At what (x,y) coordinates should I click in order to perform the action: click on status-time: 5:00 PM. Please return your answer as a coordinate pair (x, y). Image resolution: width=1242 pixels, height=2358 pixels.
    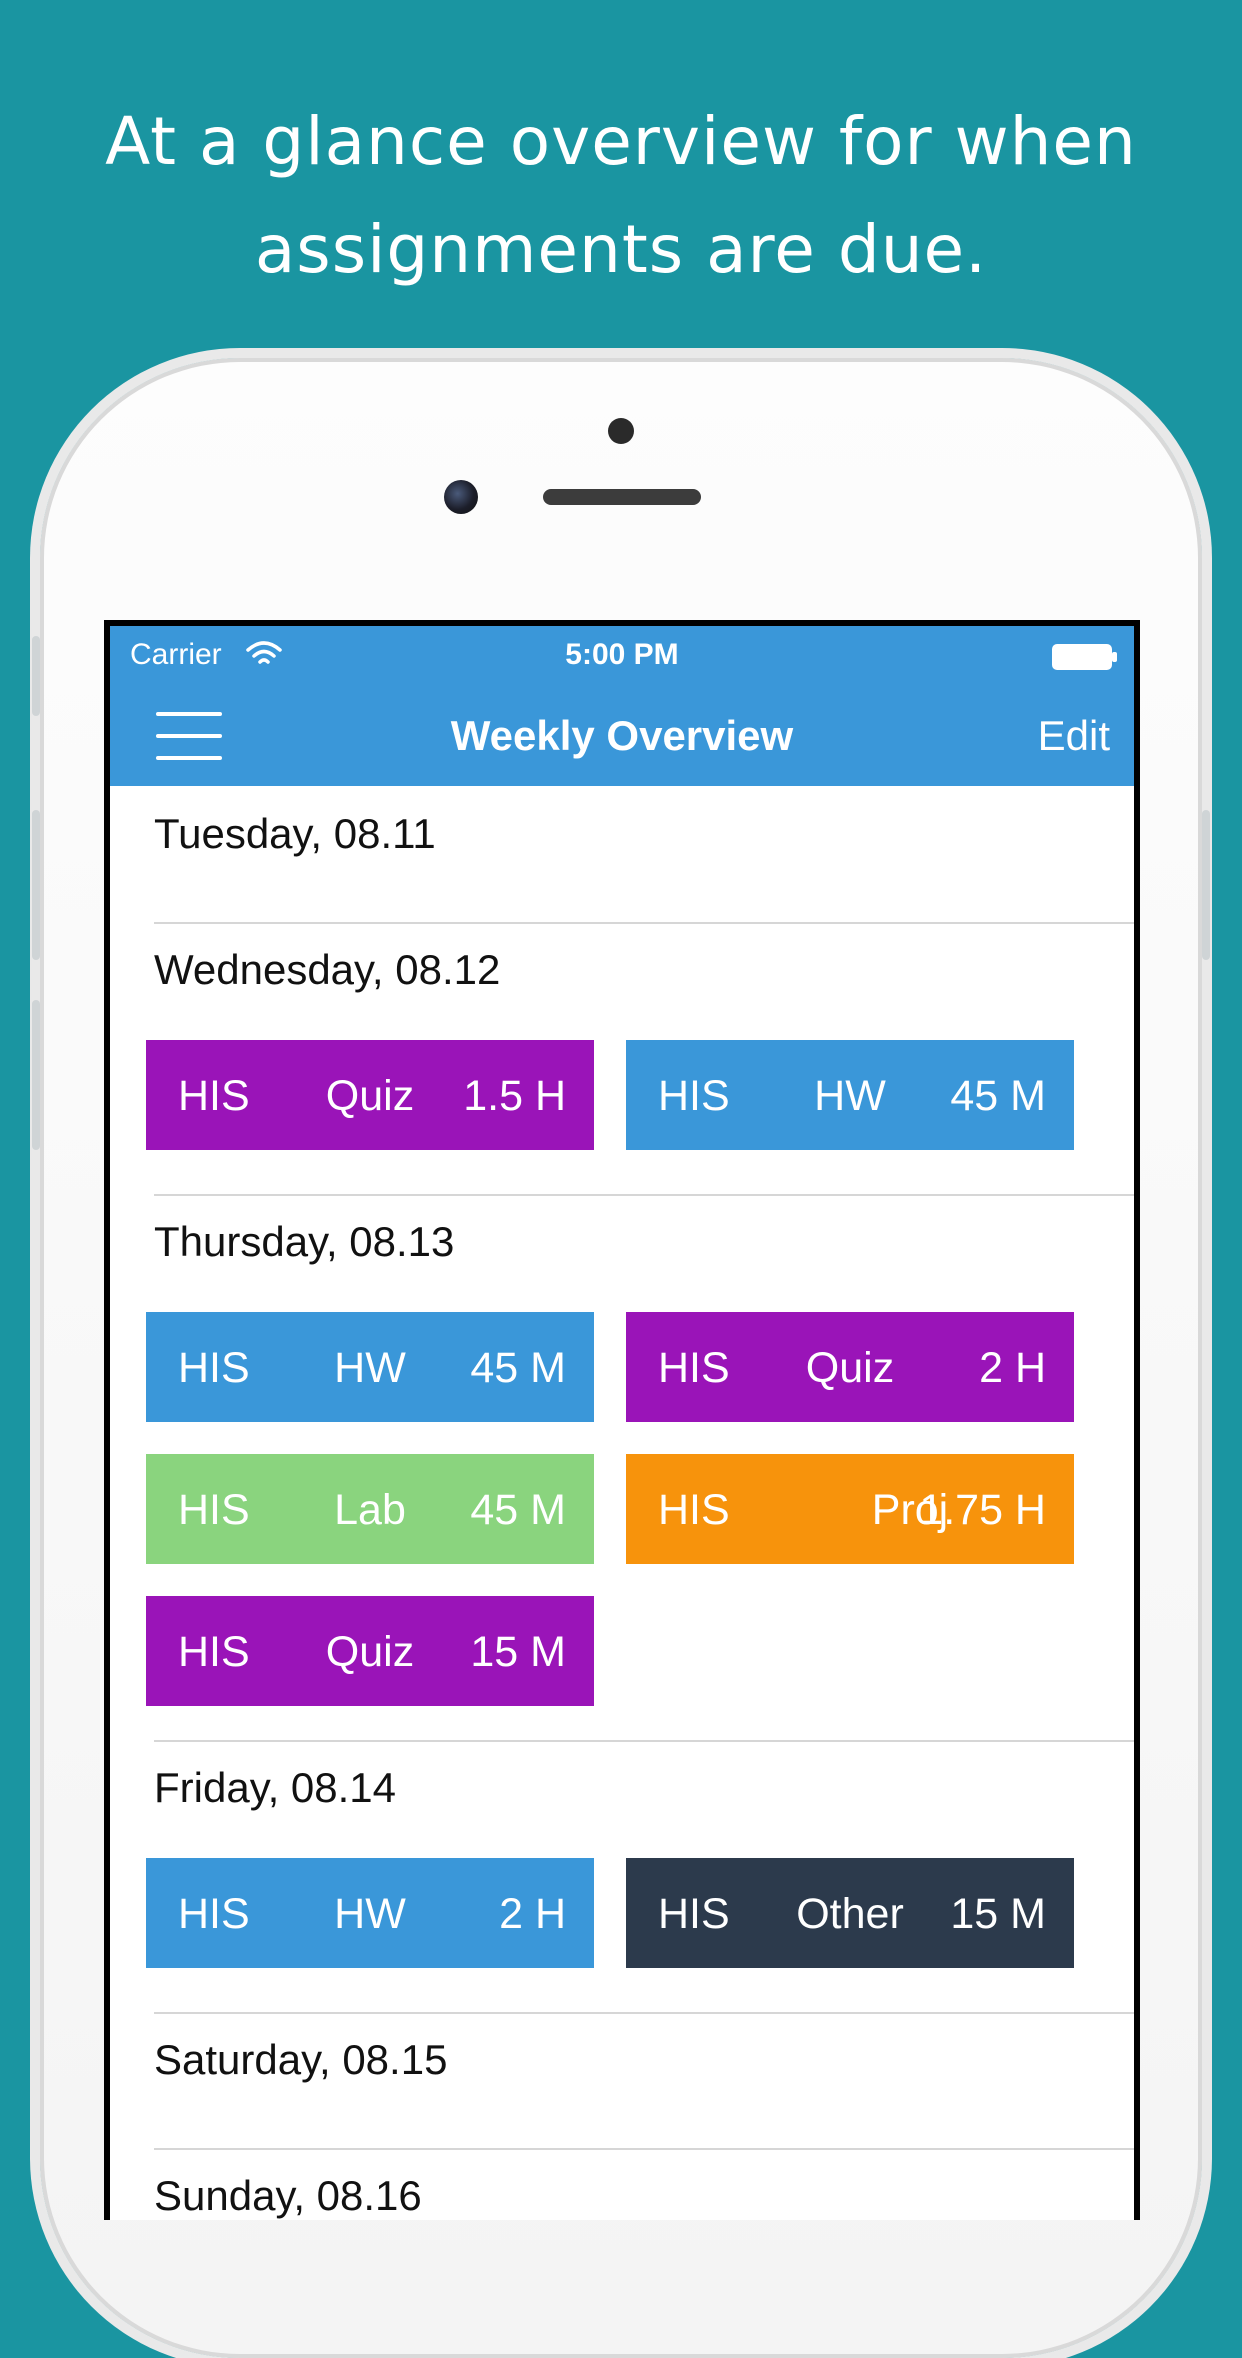
    Looking at the image, I should click on (622, 654).